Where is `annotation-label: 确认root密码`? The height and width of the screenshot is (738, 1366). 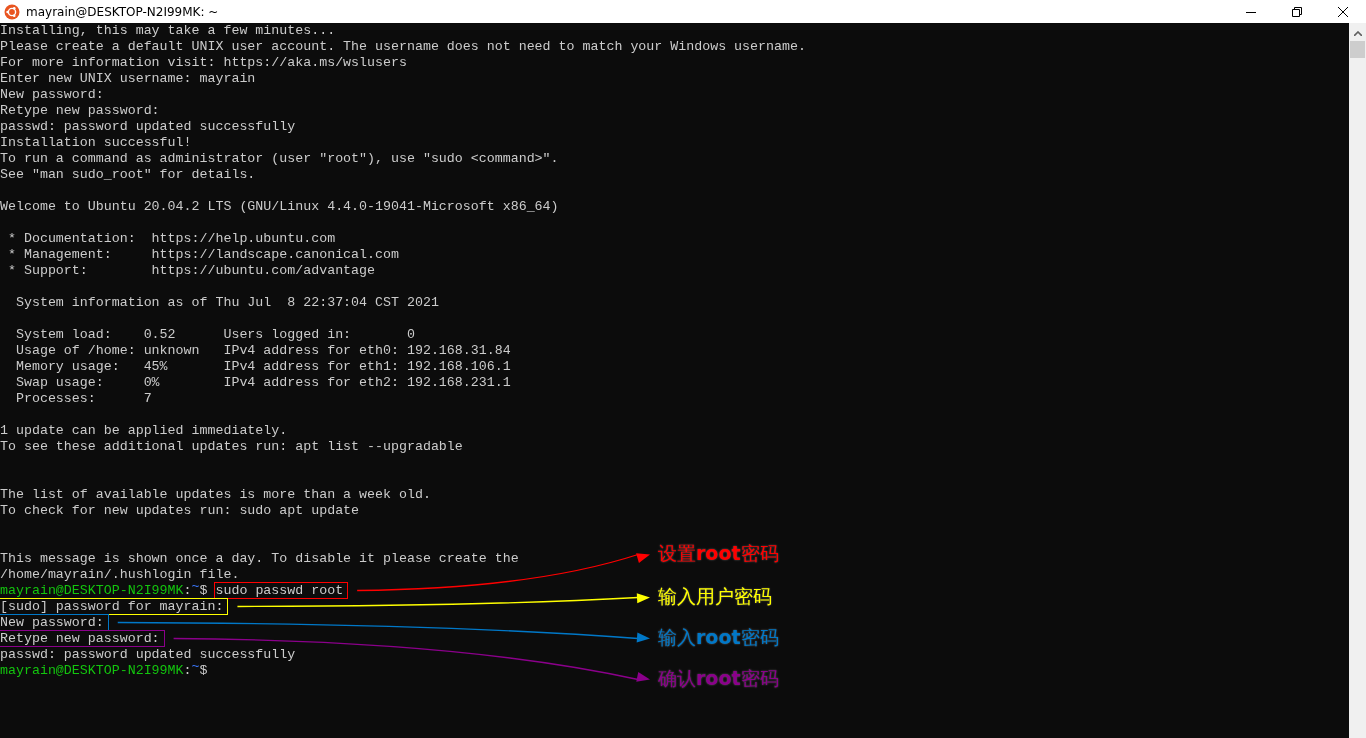 annotation-label: 确认root密码 is located at coordinates (718, 678).